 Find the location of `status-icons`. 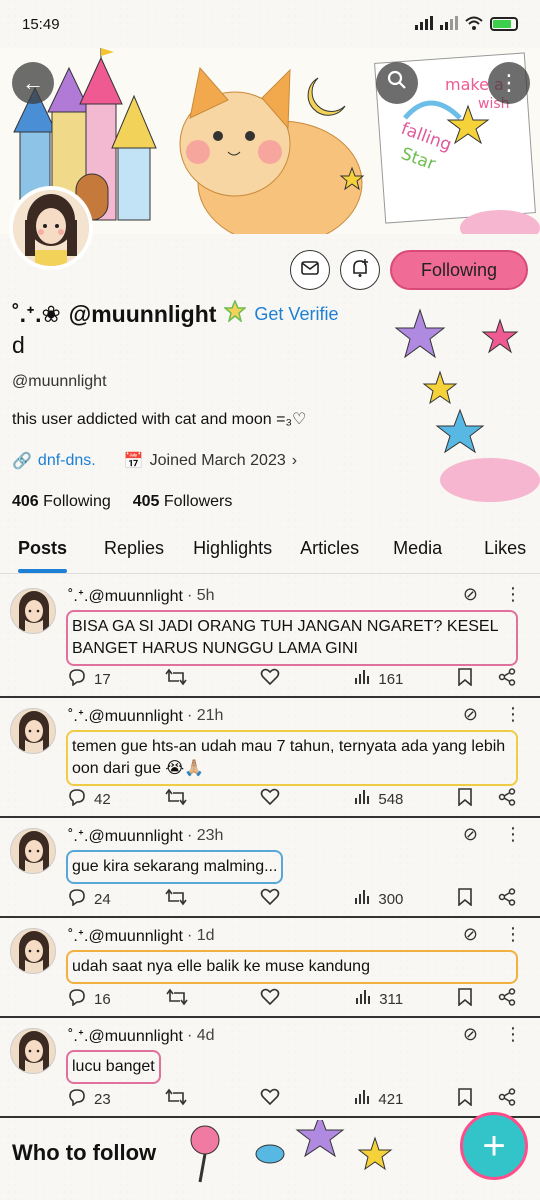

status-icons is located at coordinates (466, 24).